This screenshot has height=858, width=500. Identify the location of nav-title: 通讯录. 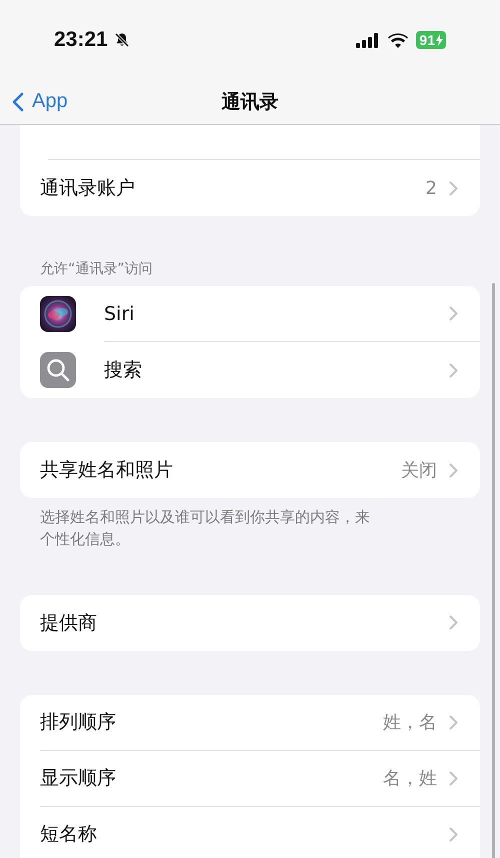
(250, 102).